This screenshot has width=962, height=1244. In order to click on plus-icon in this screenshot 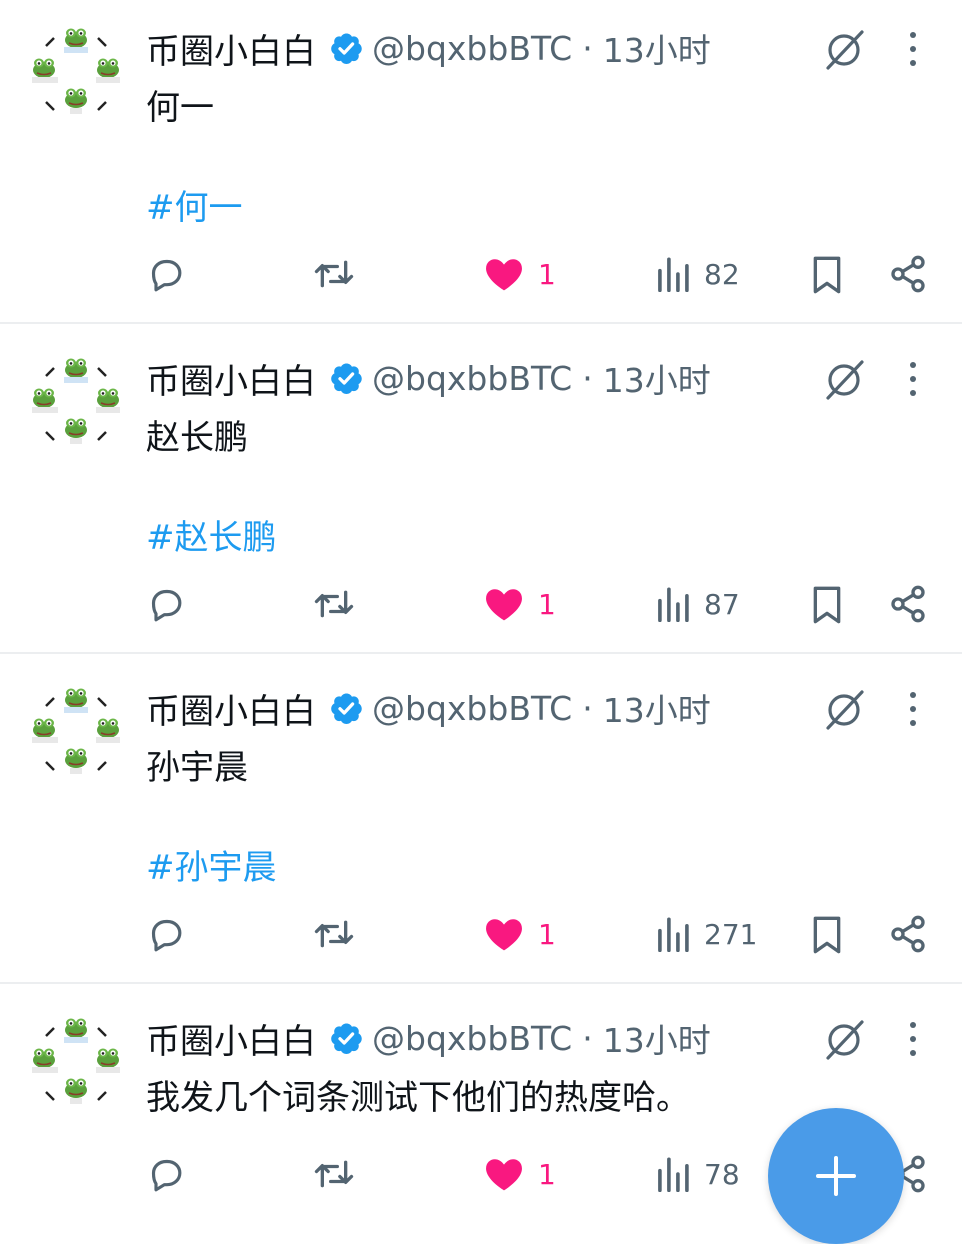, I will do `click(836, 1176)`.